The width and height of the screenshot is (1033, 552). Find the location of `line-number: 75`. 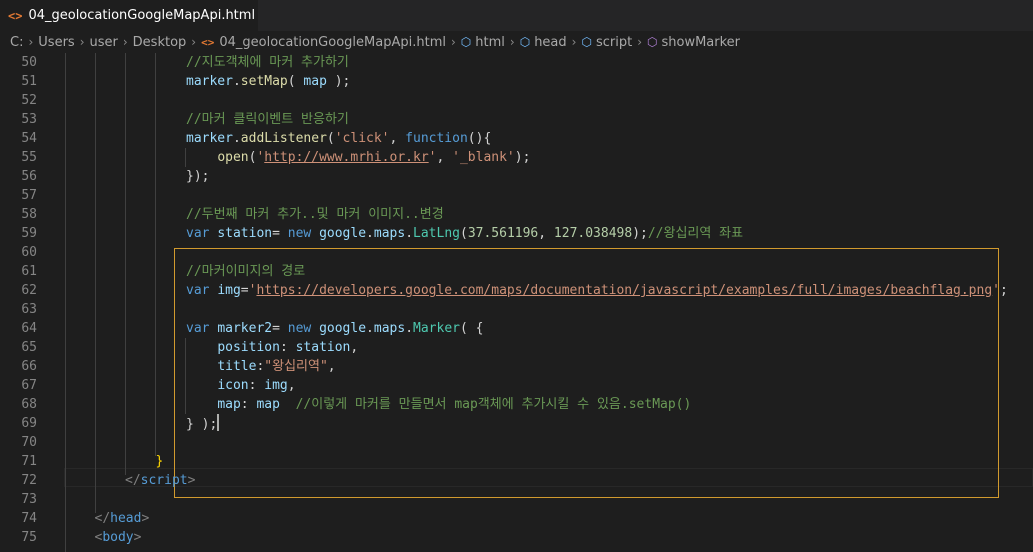

line-number: 75 is located at coordinates (29, 537).